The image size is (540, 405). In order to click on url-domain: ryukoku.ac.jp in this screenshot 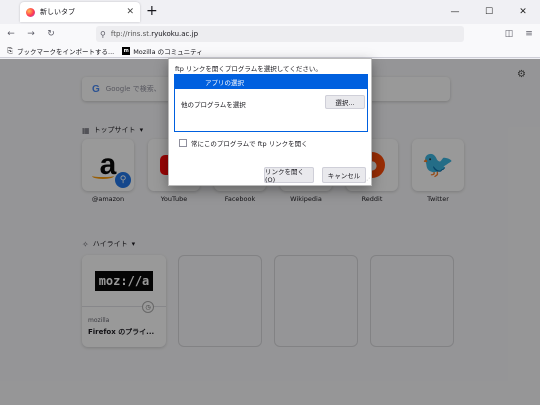, I will do `click(175, 34)`.